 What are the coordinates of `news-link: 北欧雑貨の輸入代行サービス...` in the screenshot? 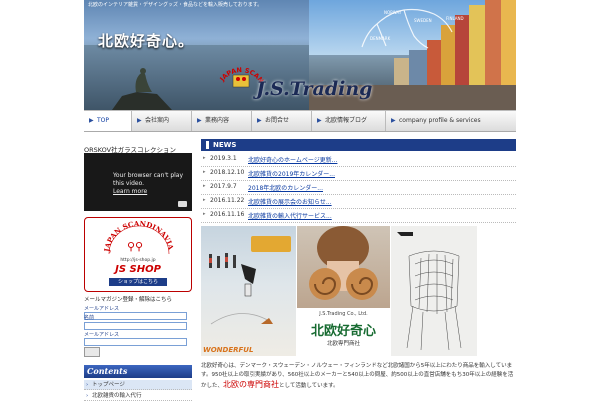 It's located at (290, 215).